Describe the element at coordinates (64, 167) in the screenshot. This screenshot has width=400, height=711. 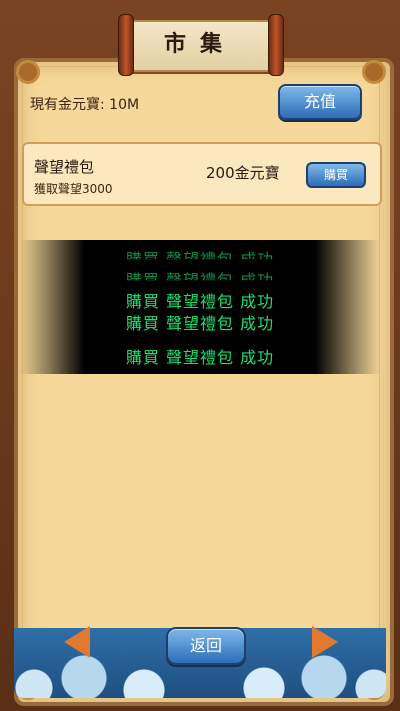
I see `item-name: 聲望禮包` at that location.